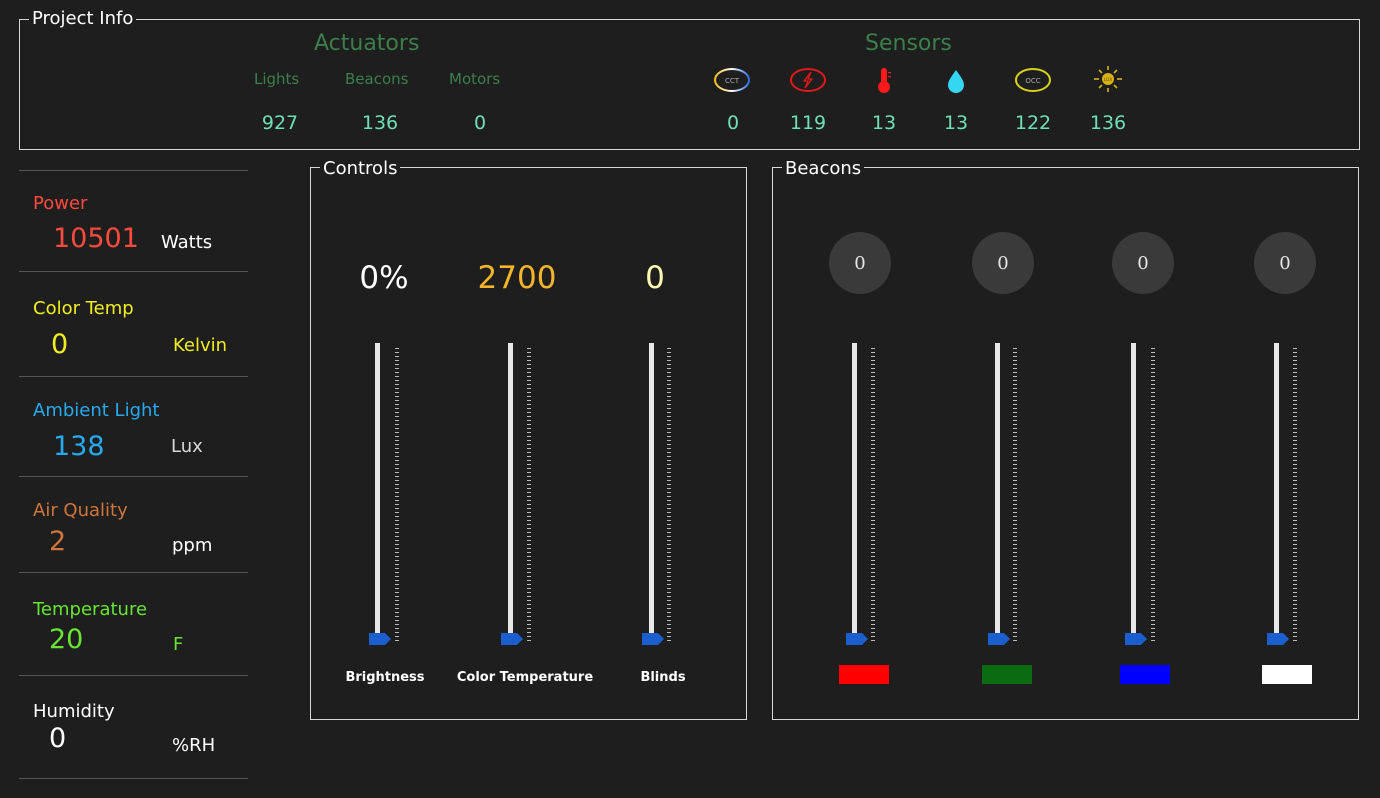  I want to click on air-quality-label: Air Quality, so click(80, 510).